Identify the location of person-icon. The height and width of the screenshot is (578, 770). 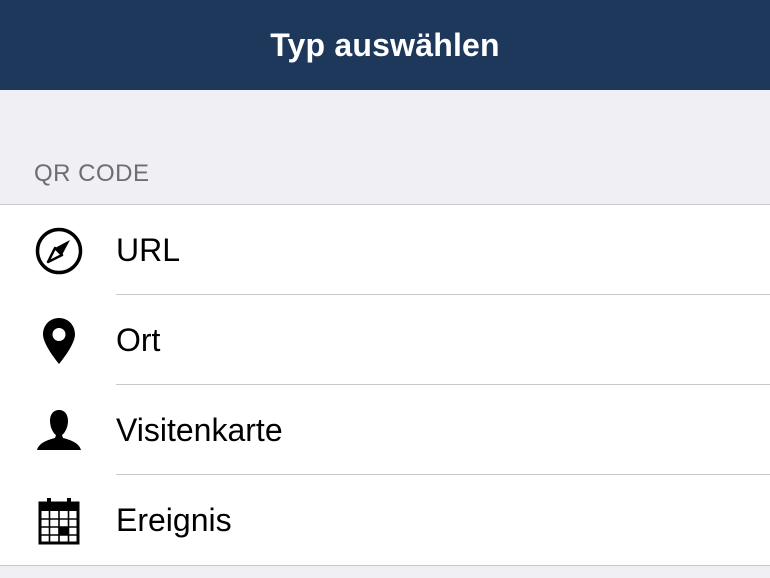
(59, 431).